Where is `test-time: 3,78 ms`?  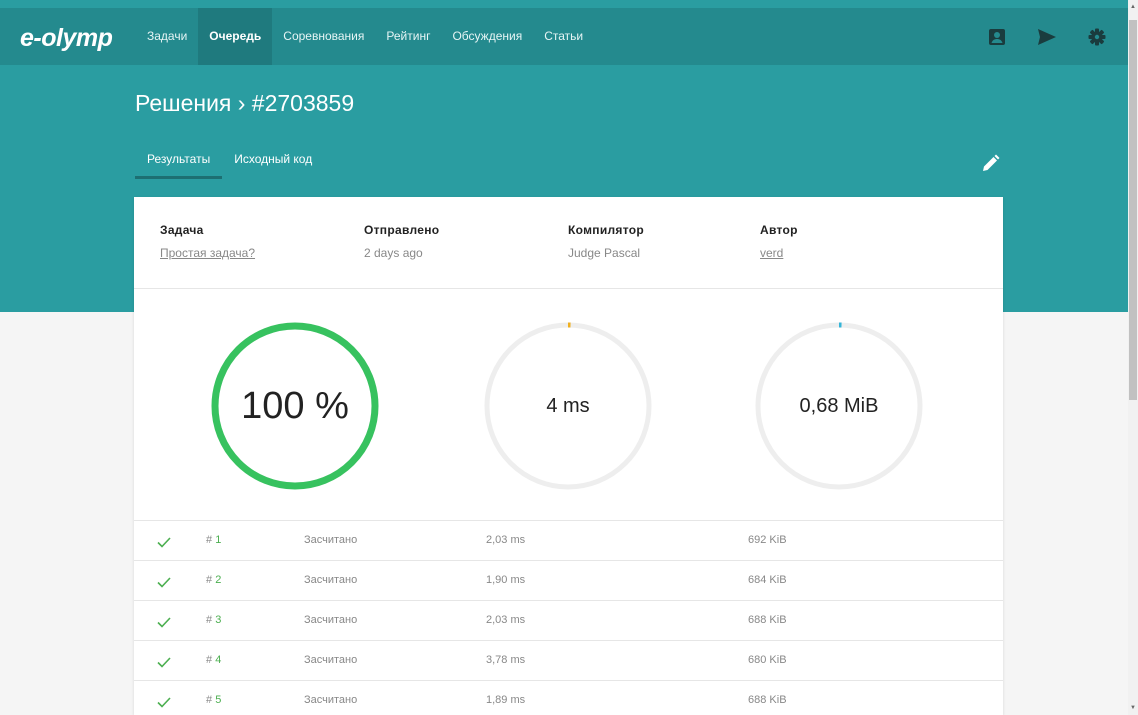 test-time: 3,78 ms is located at coordinates (506, 660).